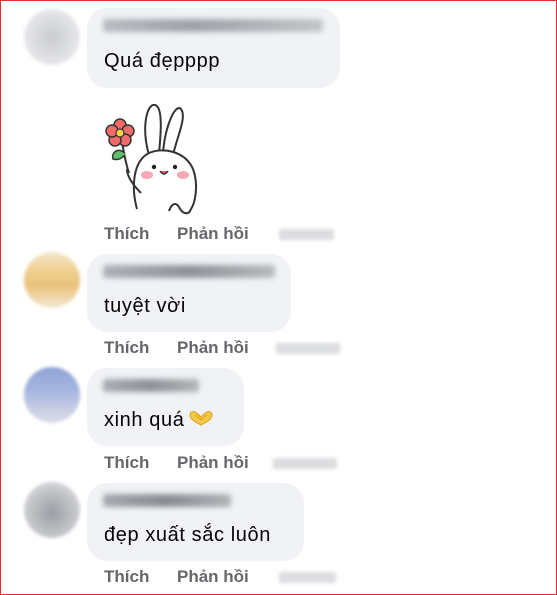 This screenshot has height=595, width=557. Describe the element at coordinates (151, 159) in the screenshot. I see `bunny-sticker` at that location.